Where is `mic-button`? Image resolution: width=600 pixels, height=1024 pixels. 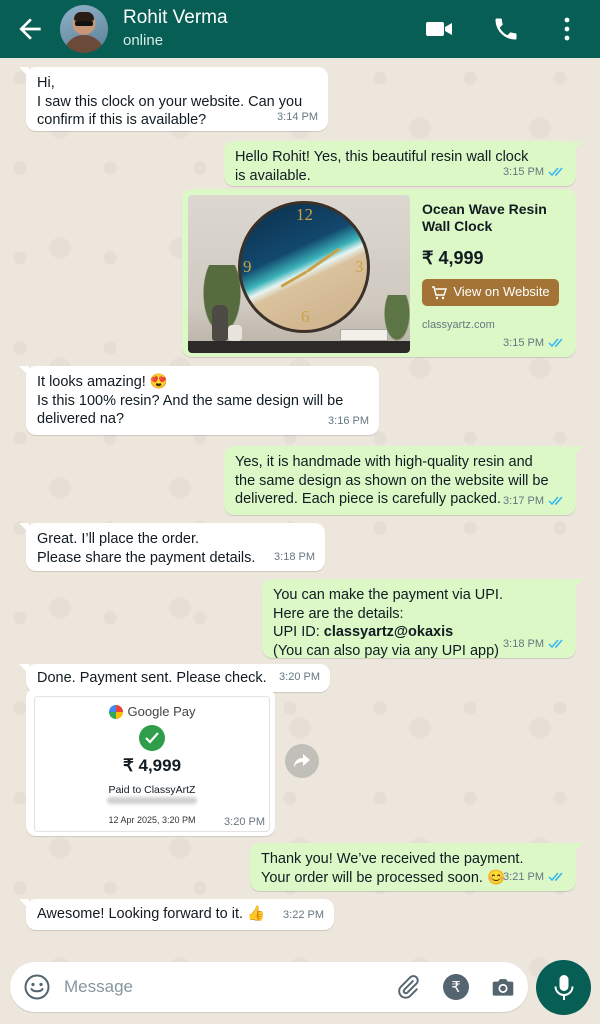 mic-button is located at coordinates (563, 987).